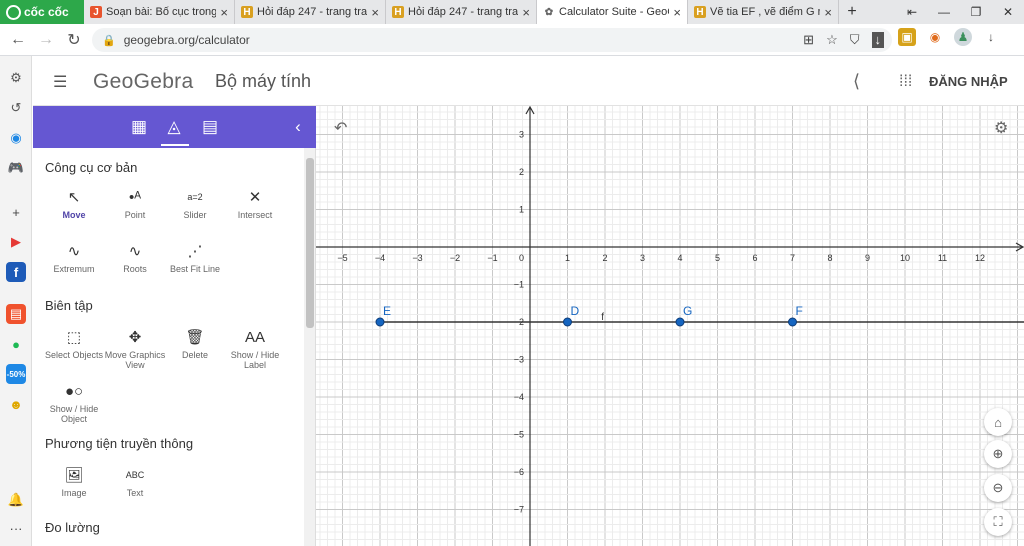 The image size is (1024, 546). Describe the element at coordinates (567, 258) in the screenshot. I see `x-tick-label: 1` at that location.